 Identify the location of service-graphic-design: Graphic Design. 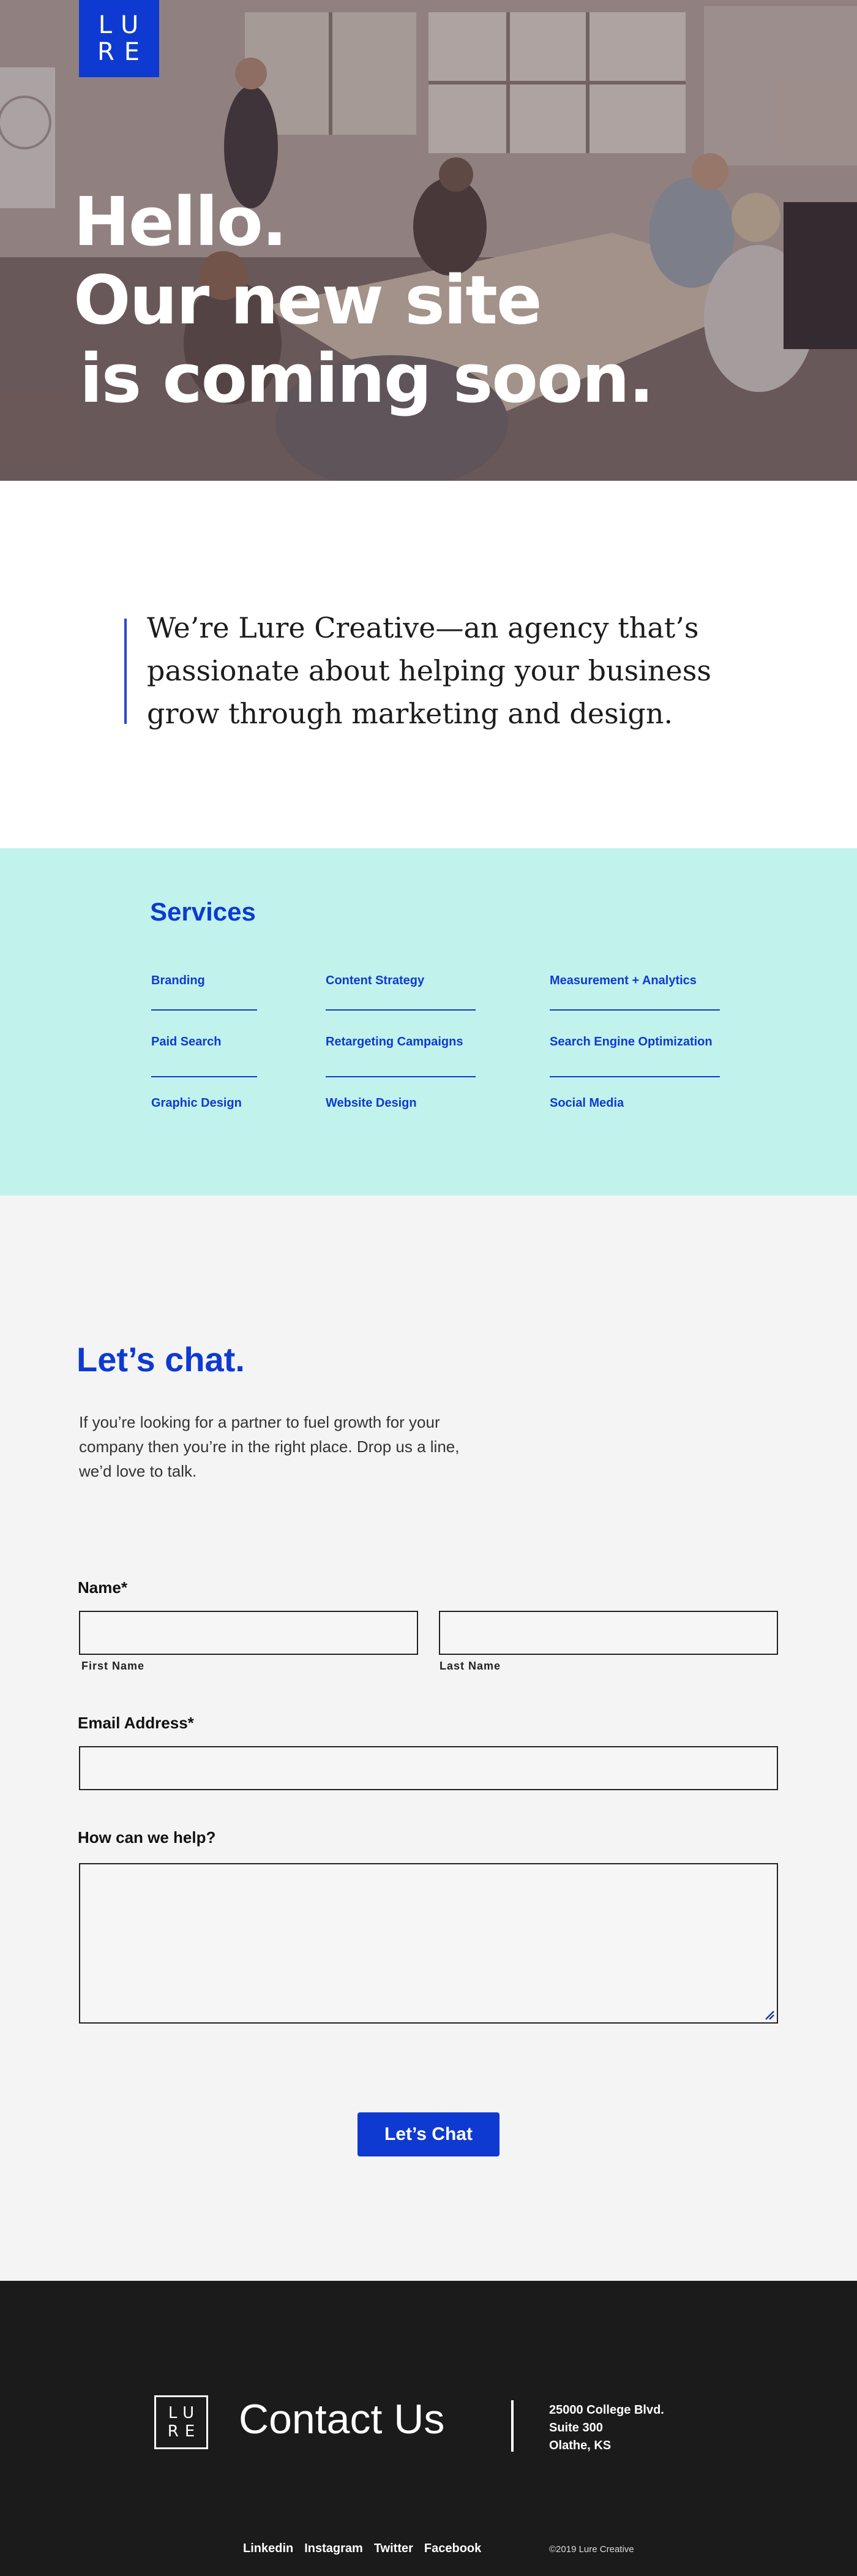
(196, 1103).